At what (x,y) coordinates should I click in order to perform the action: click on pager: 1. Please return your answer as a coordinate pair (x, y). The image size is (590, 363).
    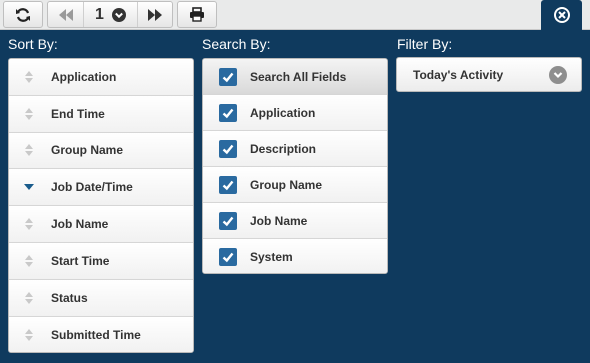
    Looking at the image, I should click on (110, 14).